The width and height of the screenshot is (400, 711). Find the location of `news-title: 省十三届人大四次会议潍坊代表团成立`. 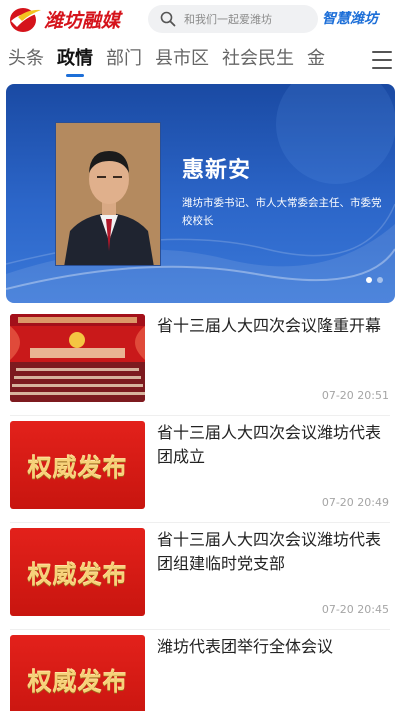

news-title: 省十三届人大四次会议潍坊代表团成立 is located at coordinates (274, 445).